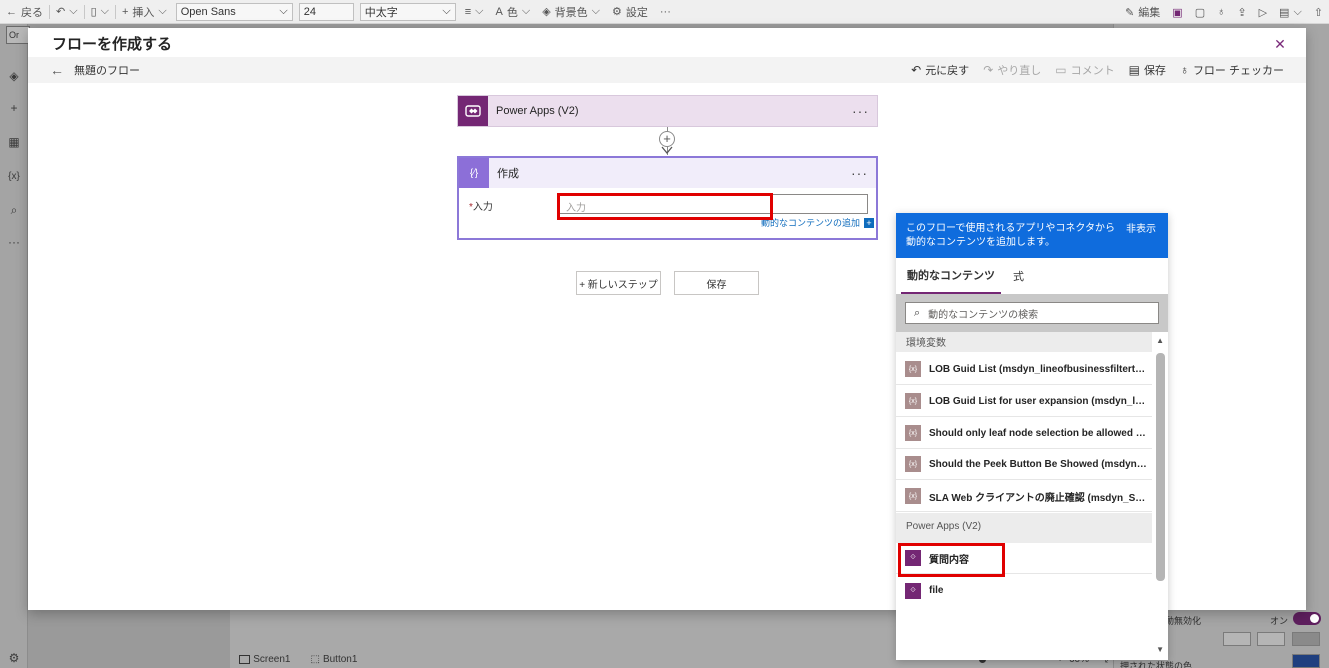 This screenshot has width=1329, height=668. Describe the element at coordinates (1263, 12) in the screenshot. I see `preview-button: ▷` at that location.